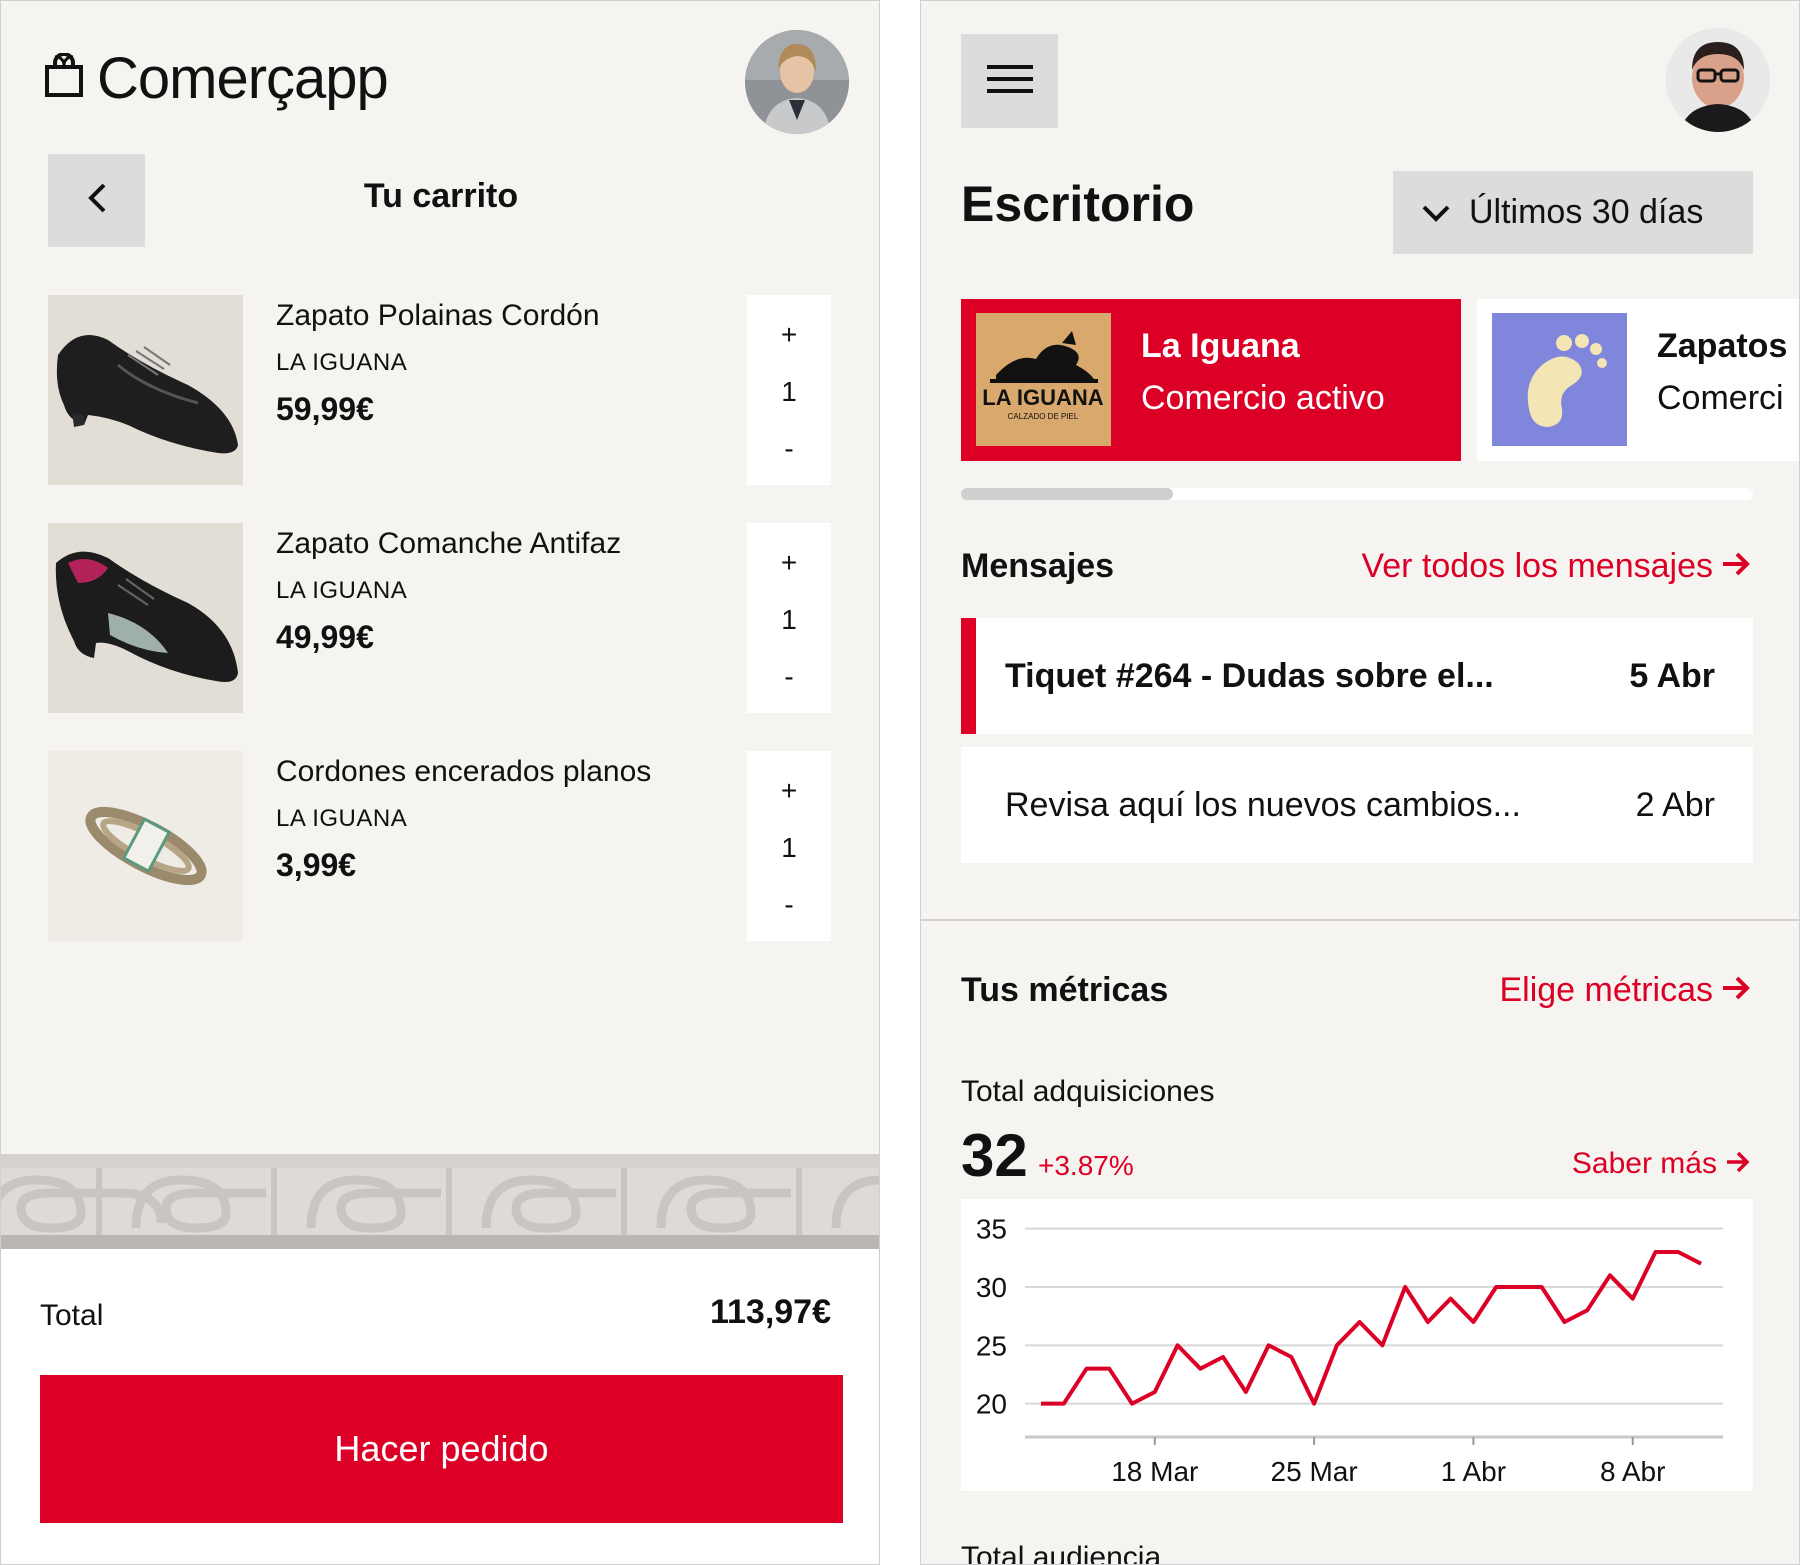 The width and height of the screenshot is (1801, 1565). I want to click on x-tick-label: 1 Abr, so click(1473, 1471).